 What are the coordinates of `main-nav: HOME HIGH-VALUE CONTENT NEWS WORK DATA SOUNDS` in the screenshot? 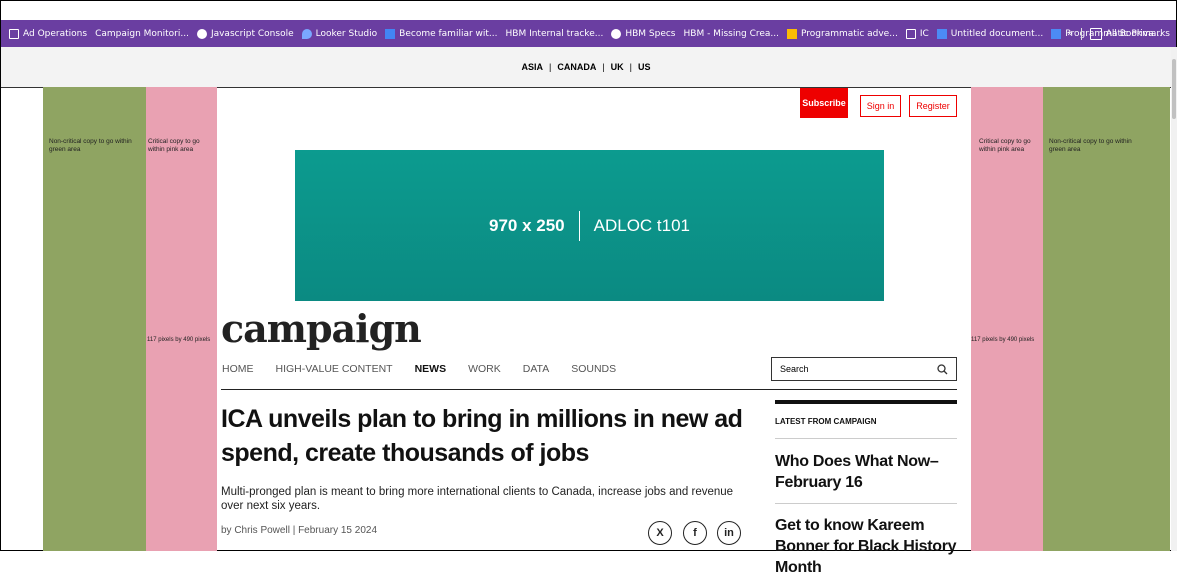 It's located at (430, 369).